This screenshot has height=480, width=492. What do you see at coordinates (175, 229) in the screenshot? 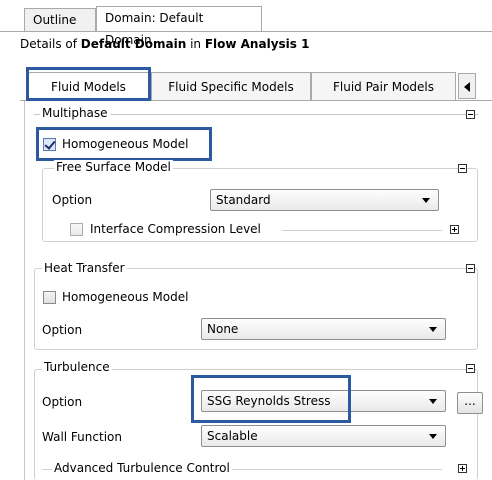
I see `interface-compression-label: Interface Compression Level` at bounding box center [175, 229].